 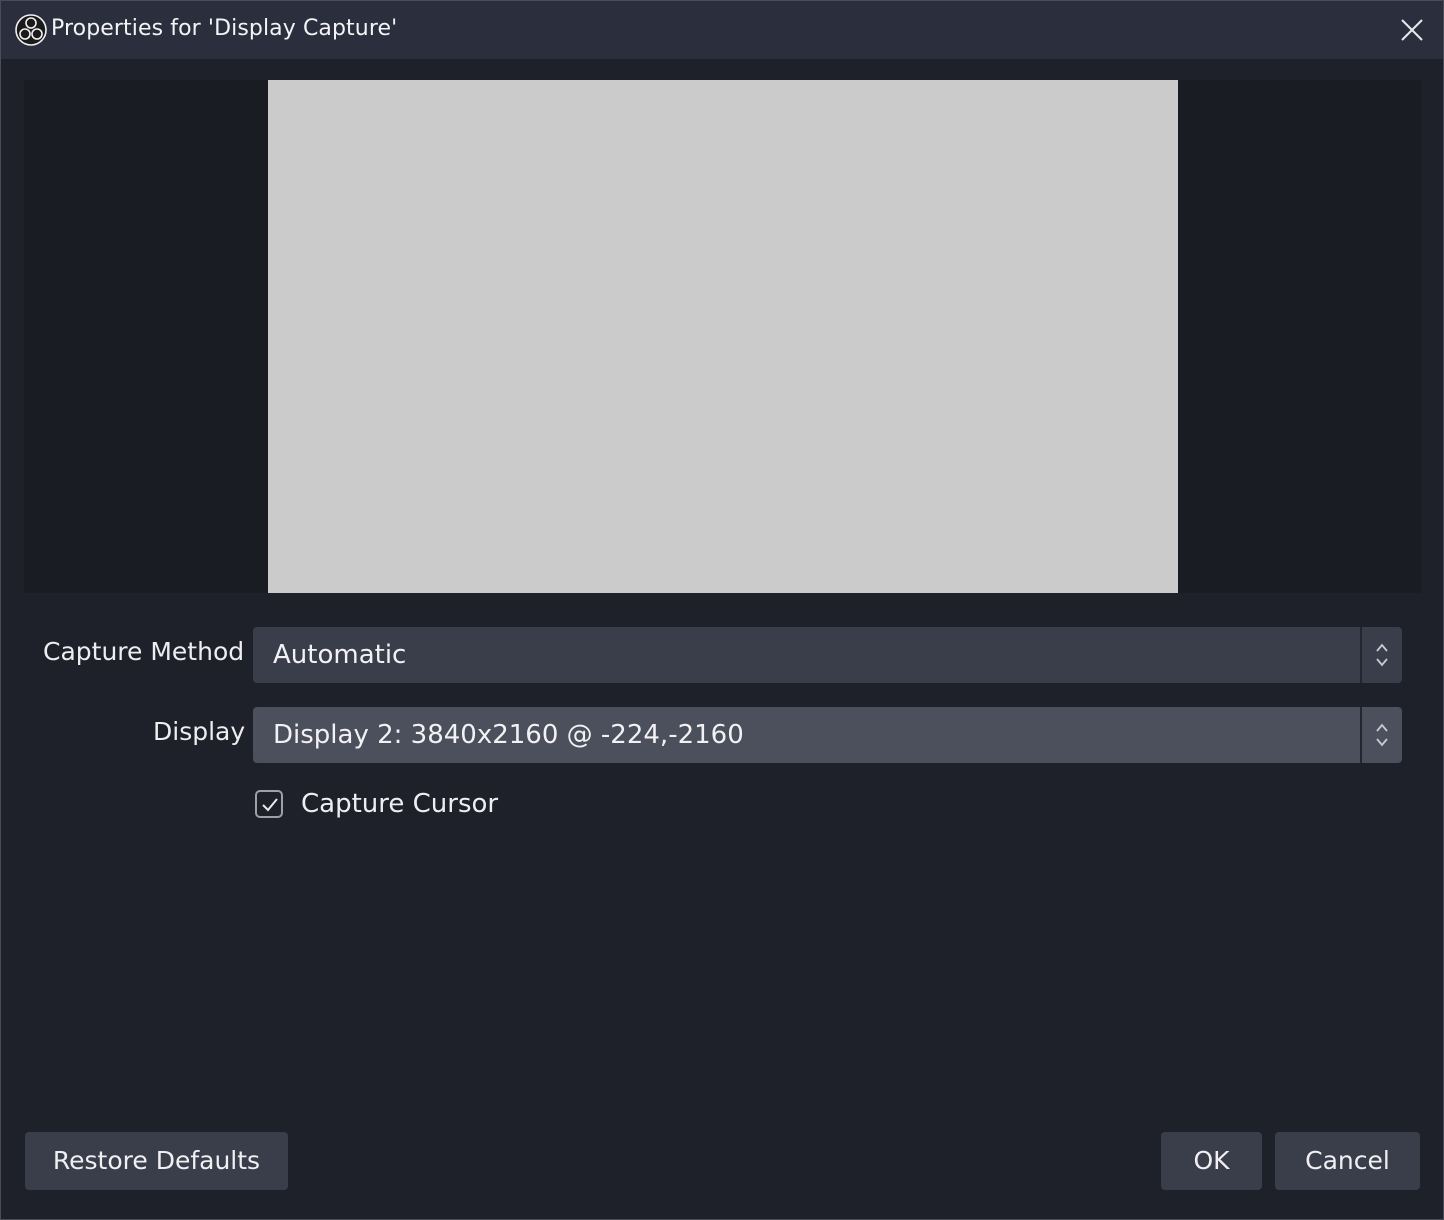 I want to click on capture-method-arrows, so click(x=1381, y=655).